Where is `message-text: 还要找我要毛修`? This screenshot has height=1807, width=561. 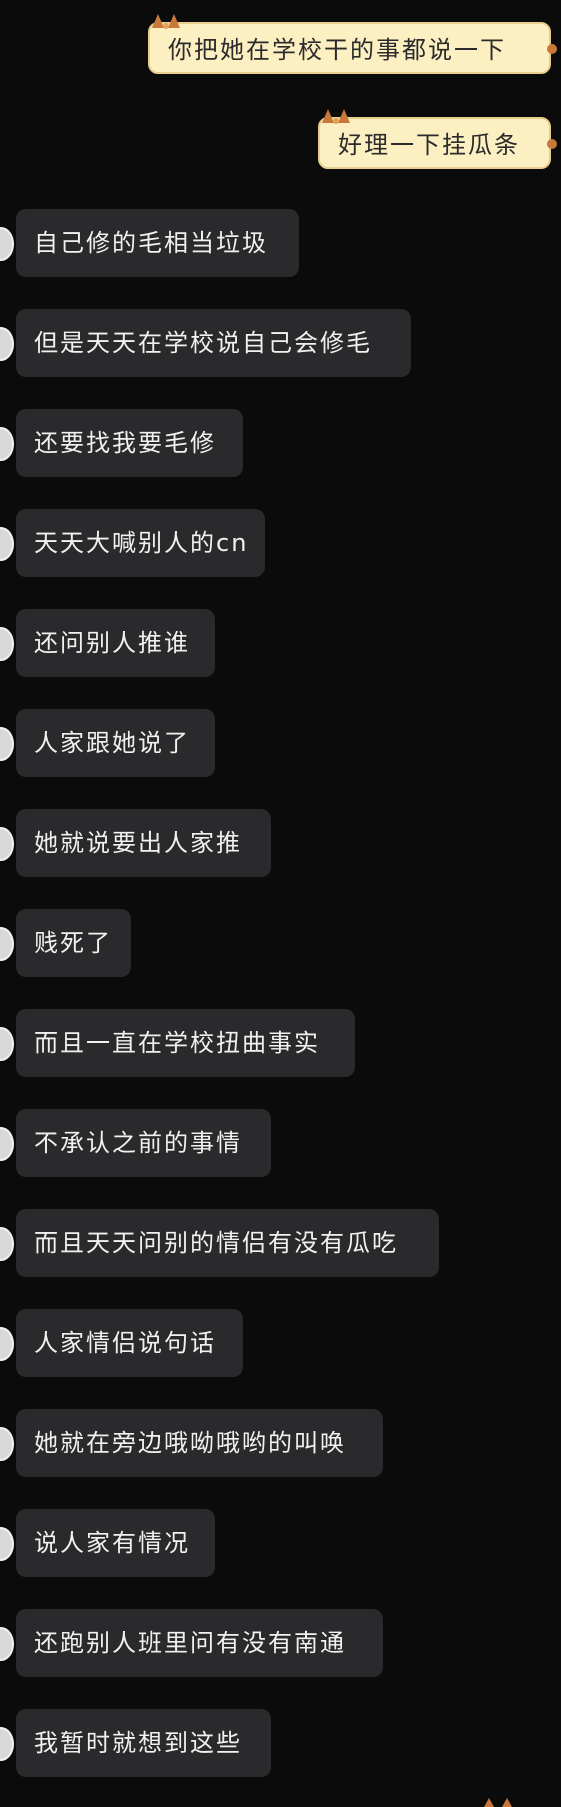 message-text: 还要找我要毛修 is located at coordinates (125, 443).